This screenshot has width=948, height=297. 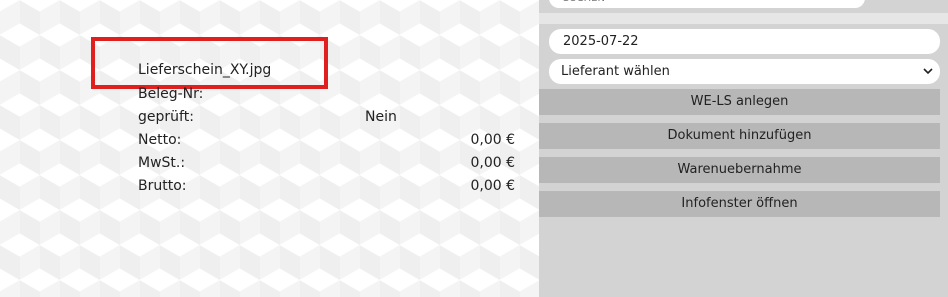 I want to click on search-strip, so click(x=743, y=18).